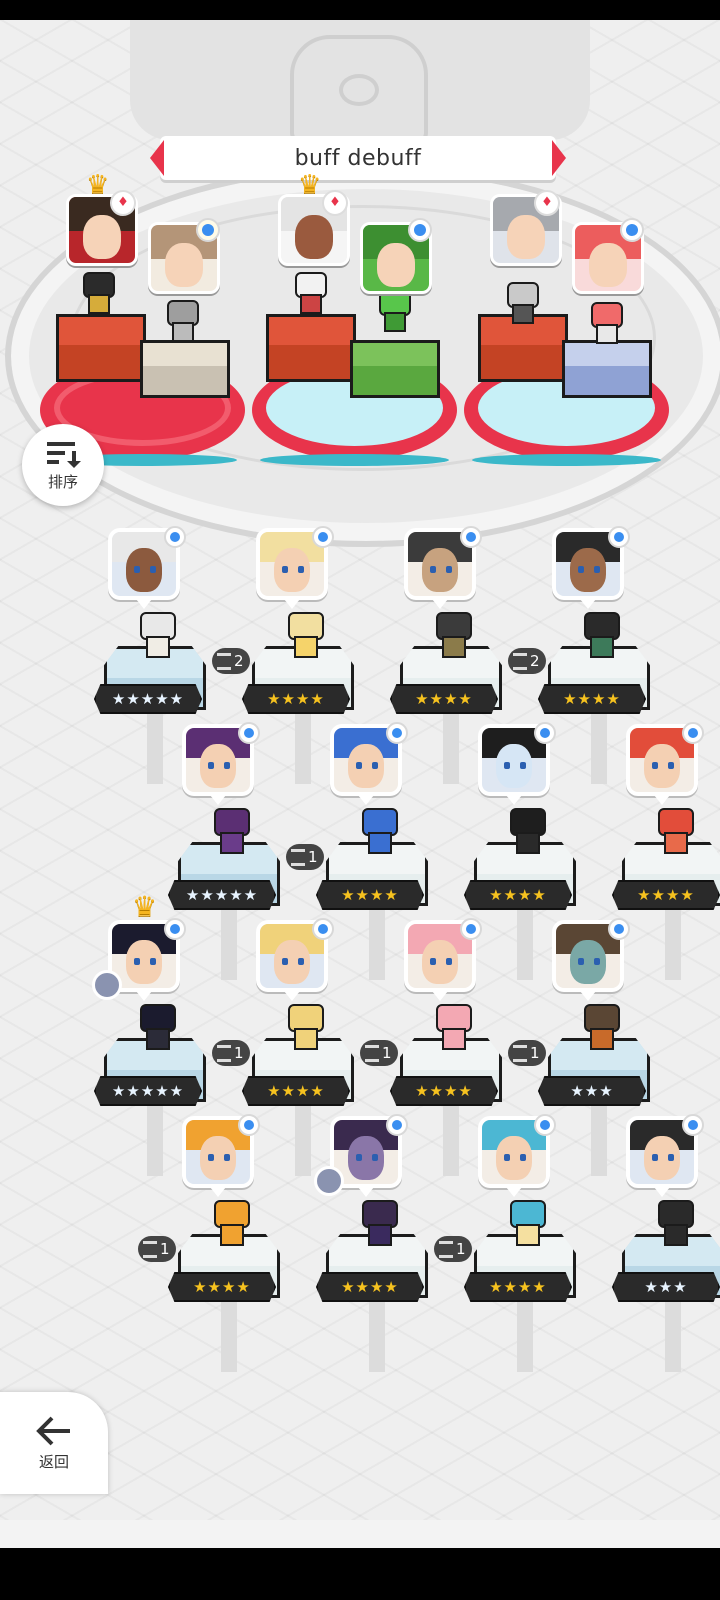 This screenshot has height=1600, width=720. Describe the element at coordinates (329, 1181) in the screenshot. I see `gear-chip-icon` at that location.